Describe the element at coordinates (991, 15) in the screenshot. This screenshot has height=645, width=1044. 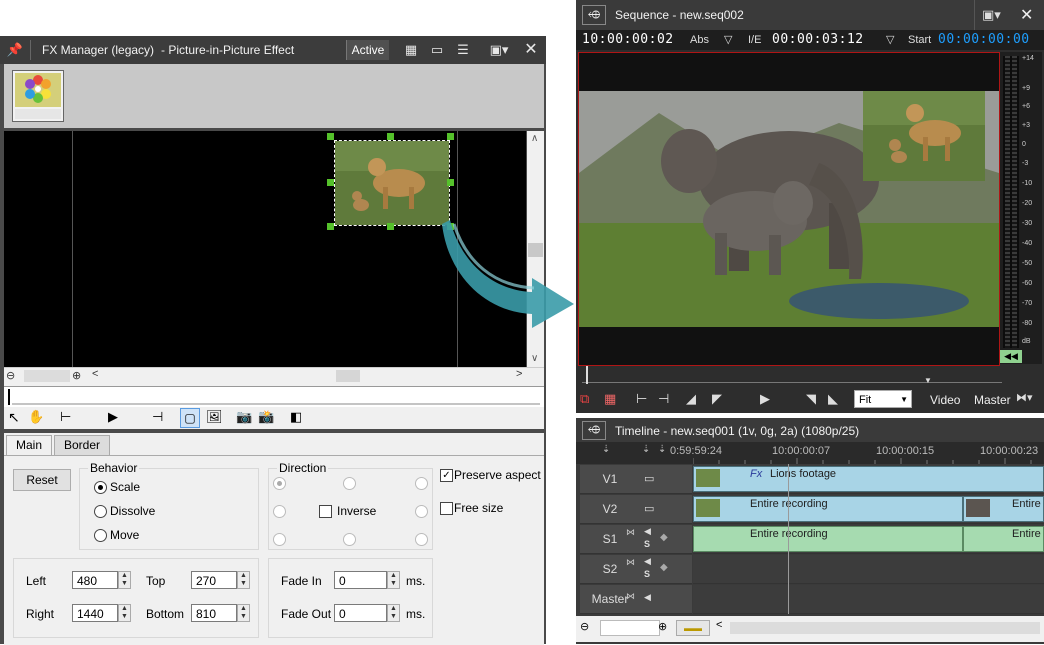
I see `window-menu-icon: ▣▾` at that location.